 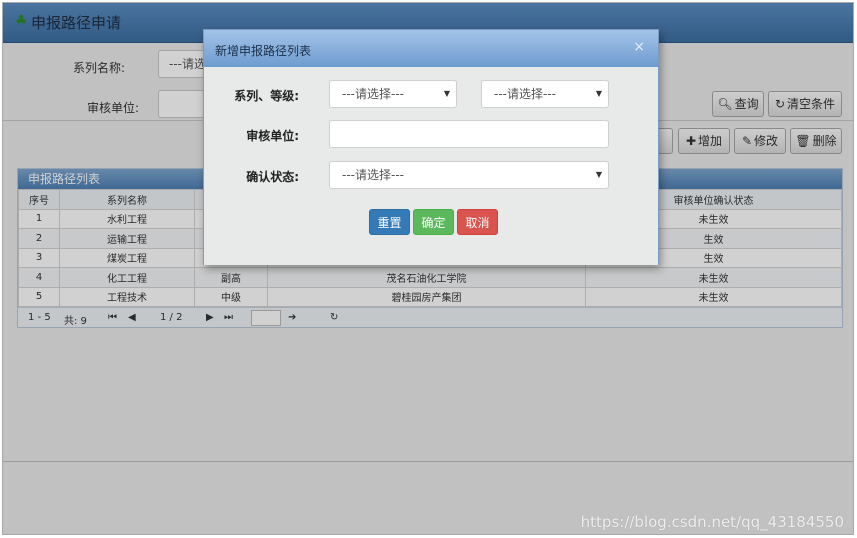 What do you see at coordinates (712, 522) in the screenshot?
I see `watermark: https://blog.csdn.net/qq_43184550` at bounding box center [712, 522].